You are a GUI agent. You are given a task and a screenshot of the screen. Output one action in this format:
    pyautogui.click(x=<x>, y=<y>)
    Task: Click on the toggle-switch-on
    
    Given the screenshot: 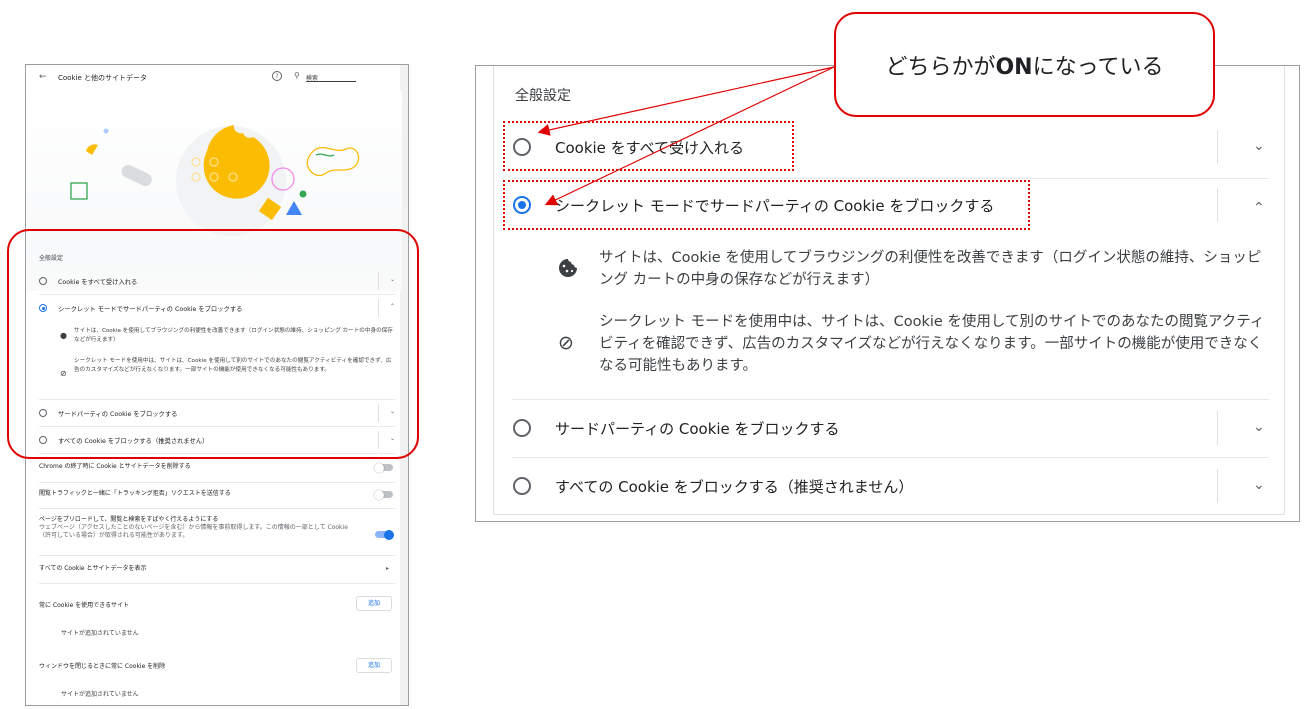 What is the action you would take?
    pyautogui.click(x=384, y=534)
    